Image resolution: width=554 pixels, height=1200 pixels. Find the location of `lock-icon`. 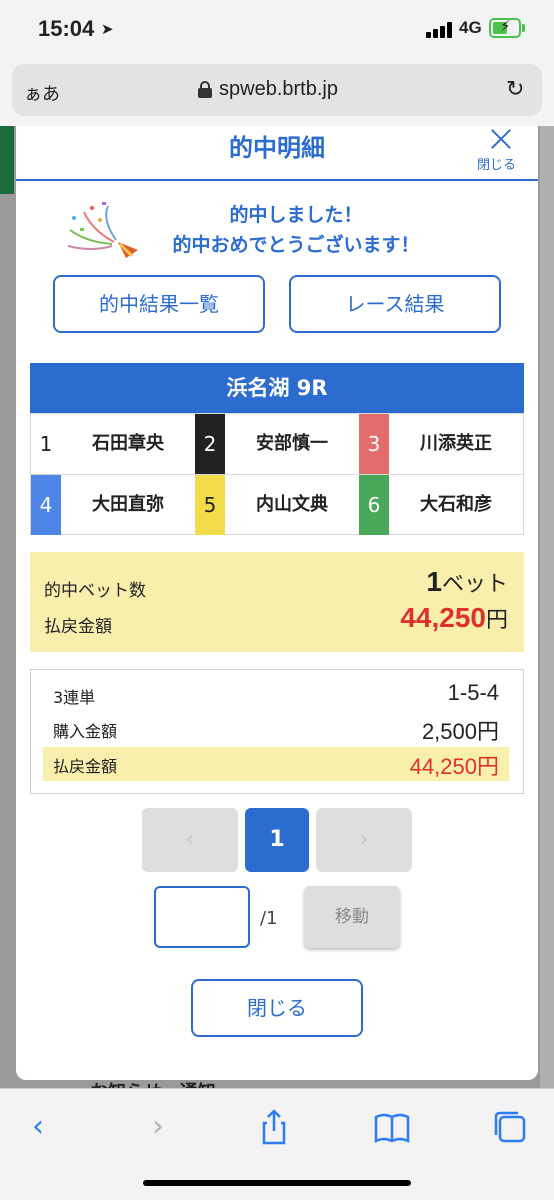

lock-icon is located at coordinates (205, 89).